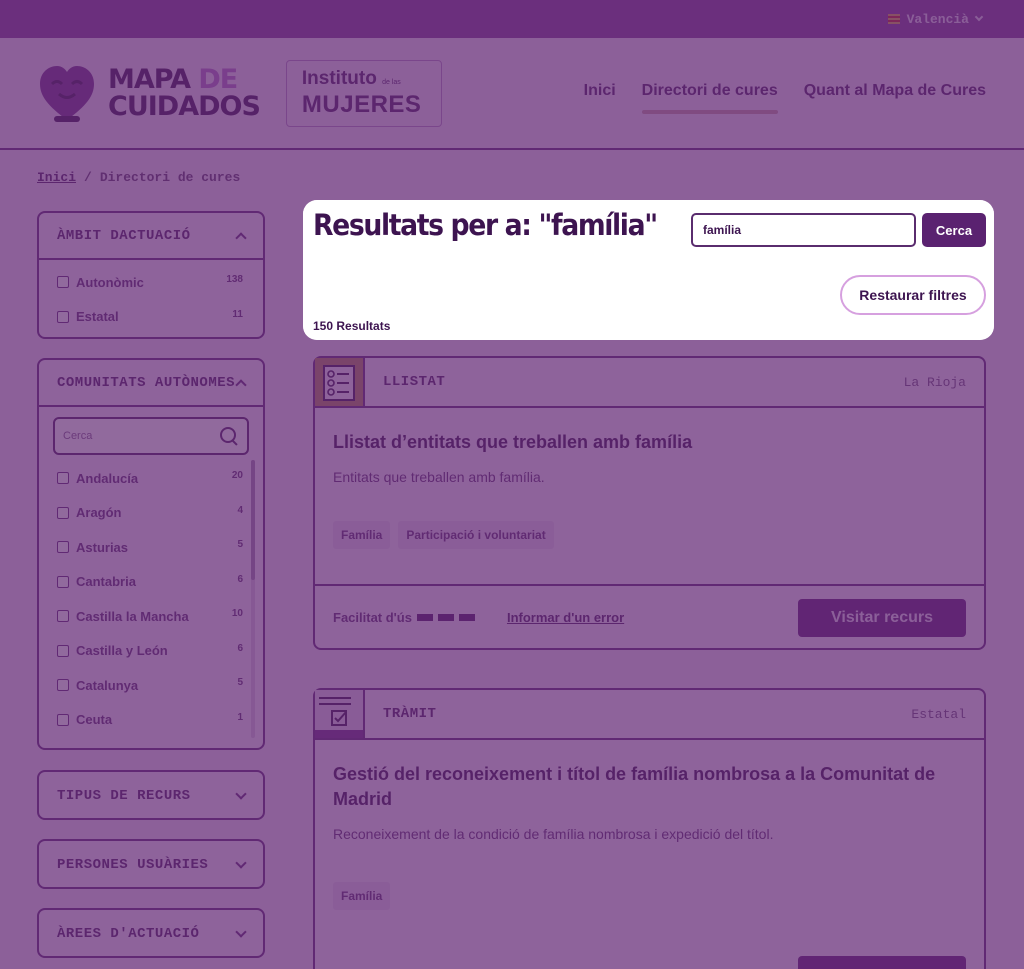  What do you see at coordinates (151, 616) in the screenshot?
I see `filter-option-castilla-la-mancha: Castilla la Mancha 10` at bounding box center [151, 616].